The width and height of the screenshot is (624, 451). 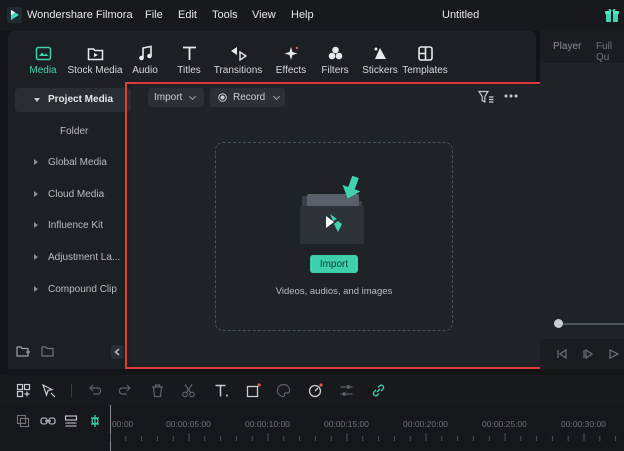 I want to click on color-palette-icon, so click(x=283, y=390).